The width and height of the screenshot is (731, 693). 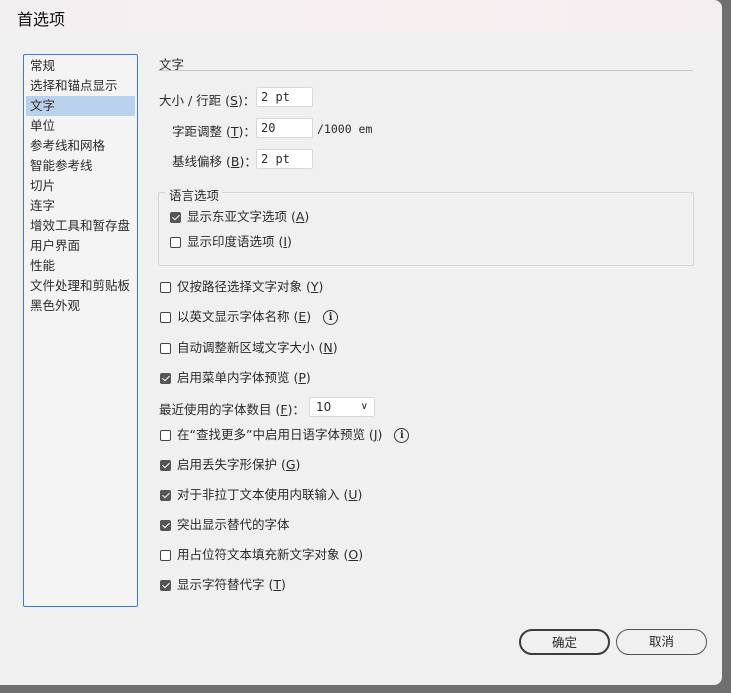 I want to click on chevron-down-icon: ∨, so click(x=364, y=406).